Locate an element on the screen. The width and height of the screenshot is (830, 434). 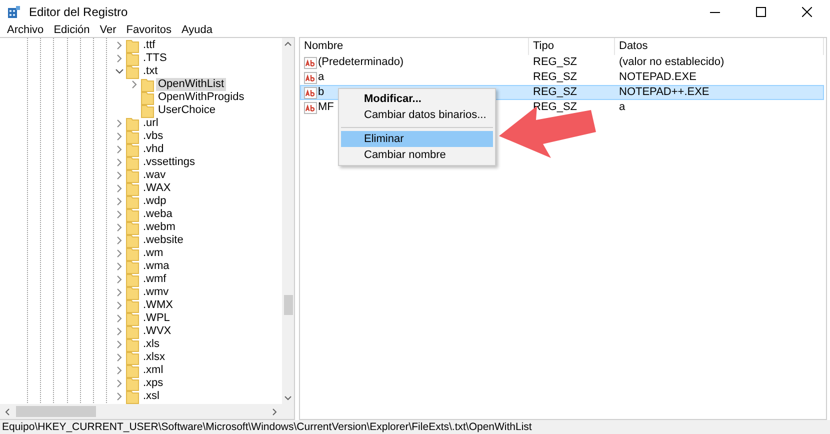
tree-item: .WMX is located at coordinates (158, 305).